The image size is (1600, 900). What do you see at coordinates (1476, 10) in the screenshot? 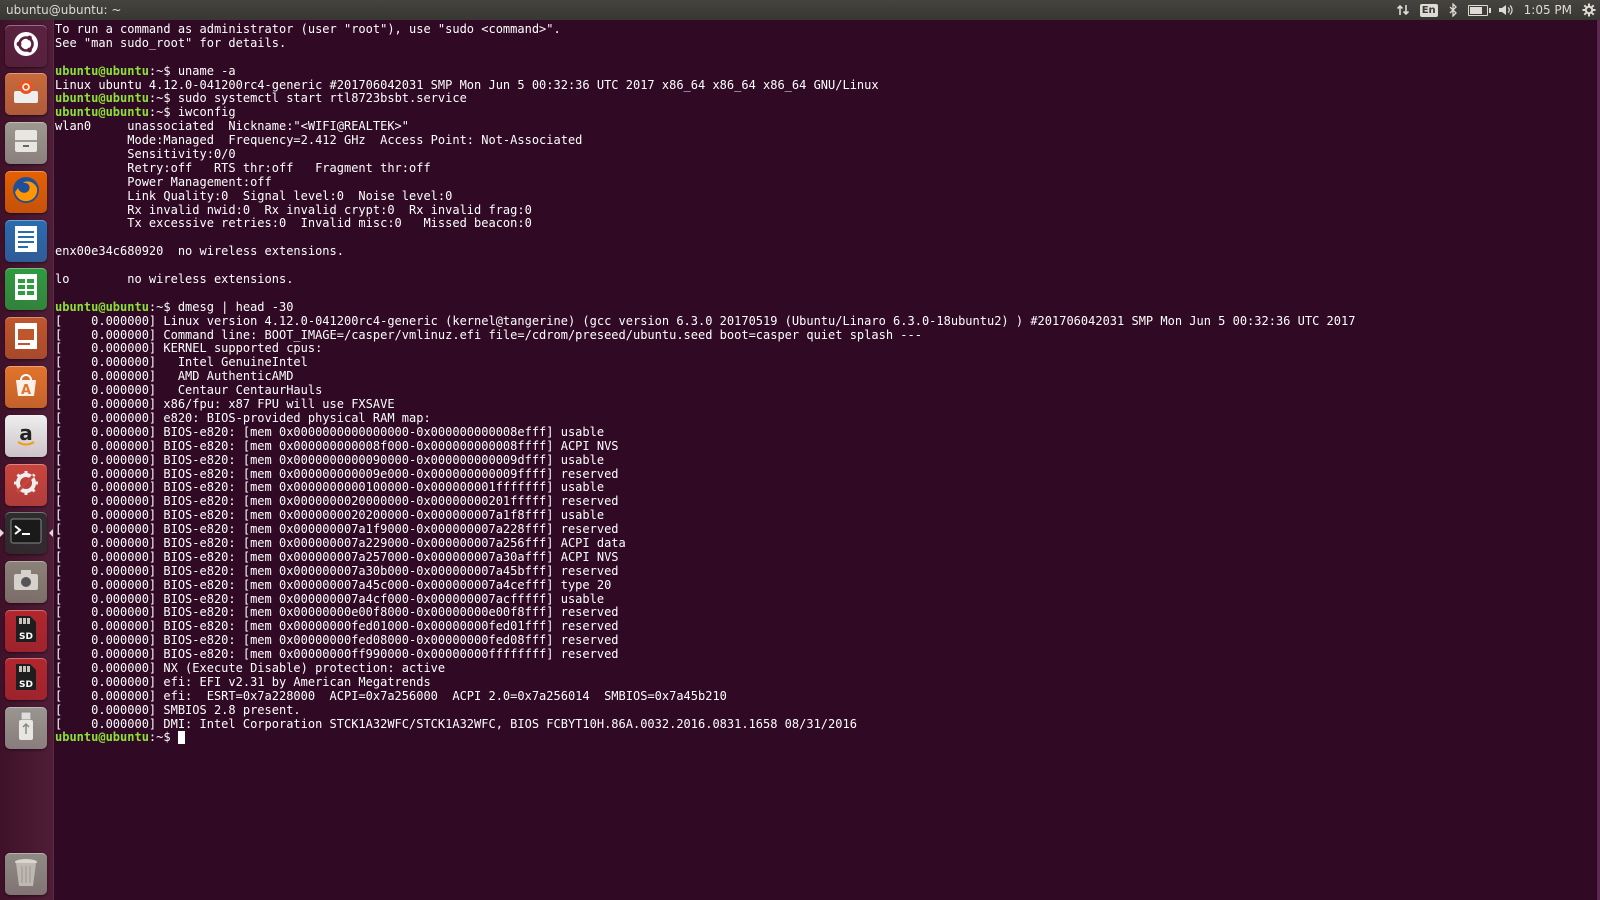
I see `battery-level-fill` at bounding box center [1476, 10].